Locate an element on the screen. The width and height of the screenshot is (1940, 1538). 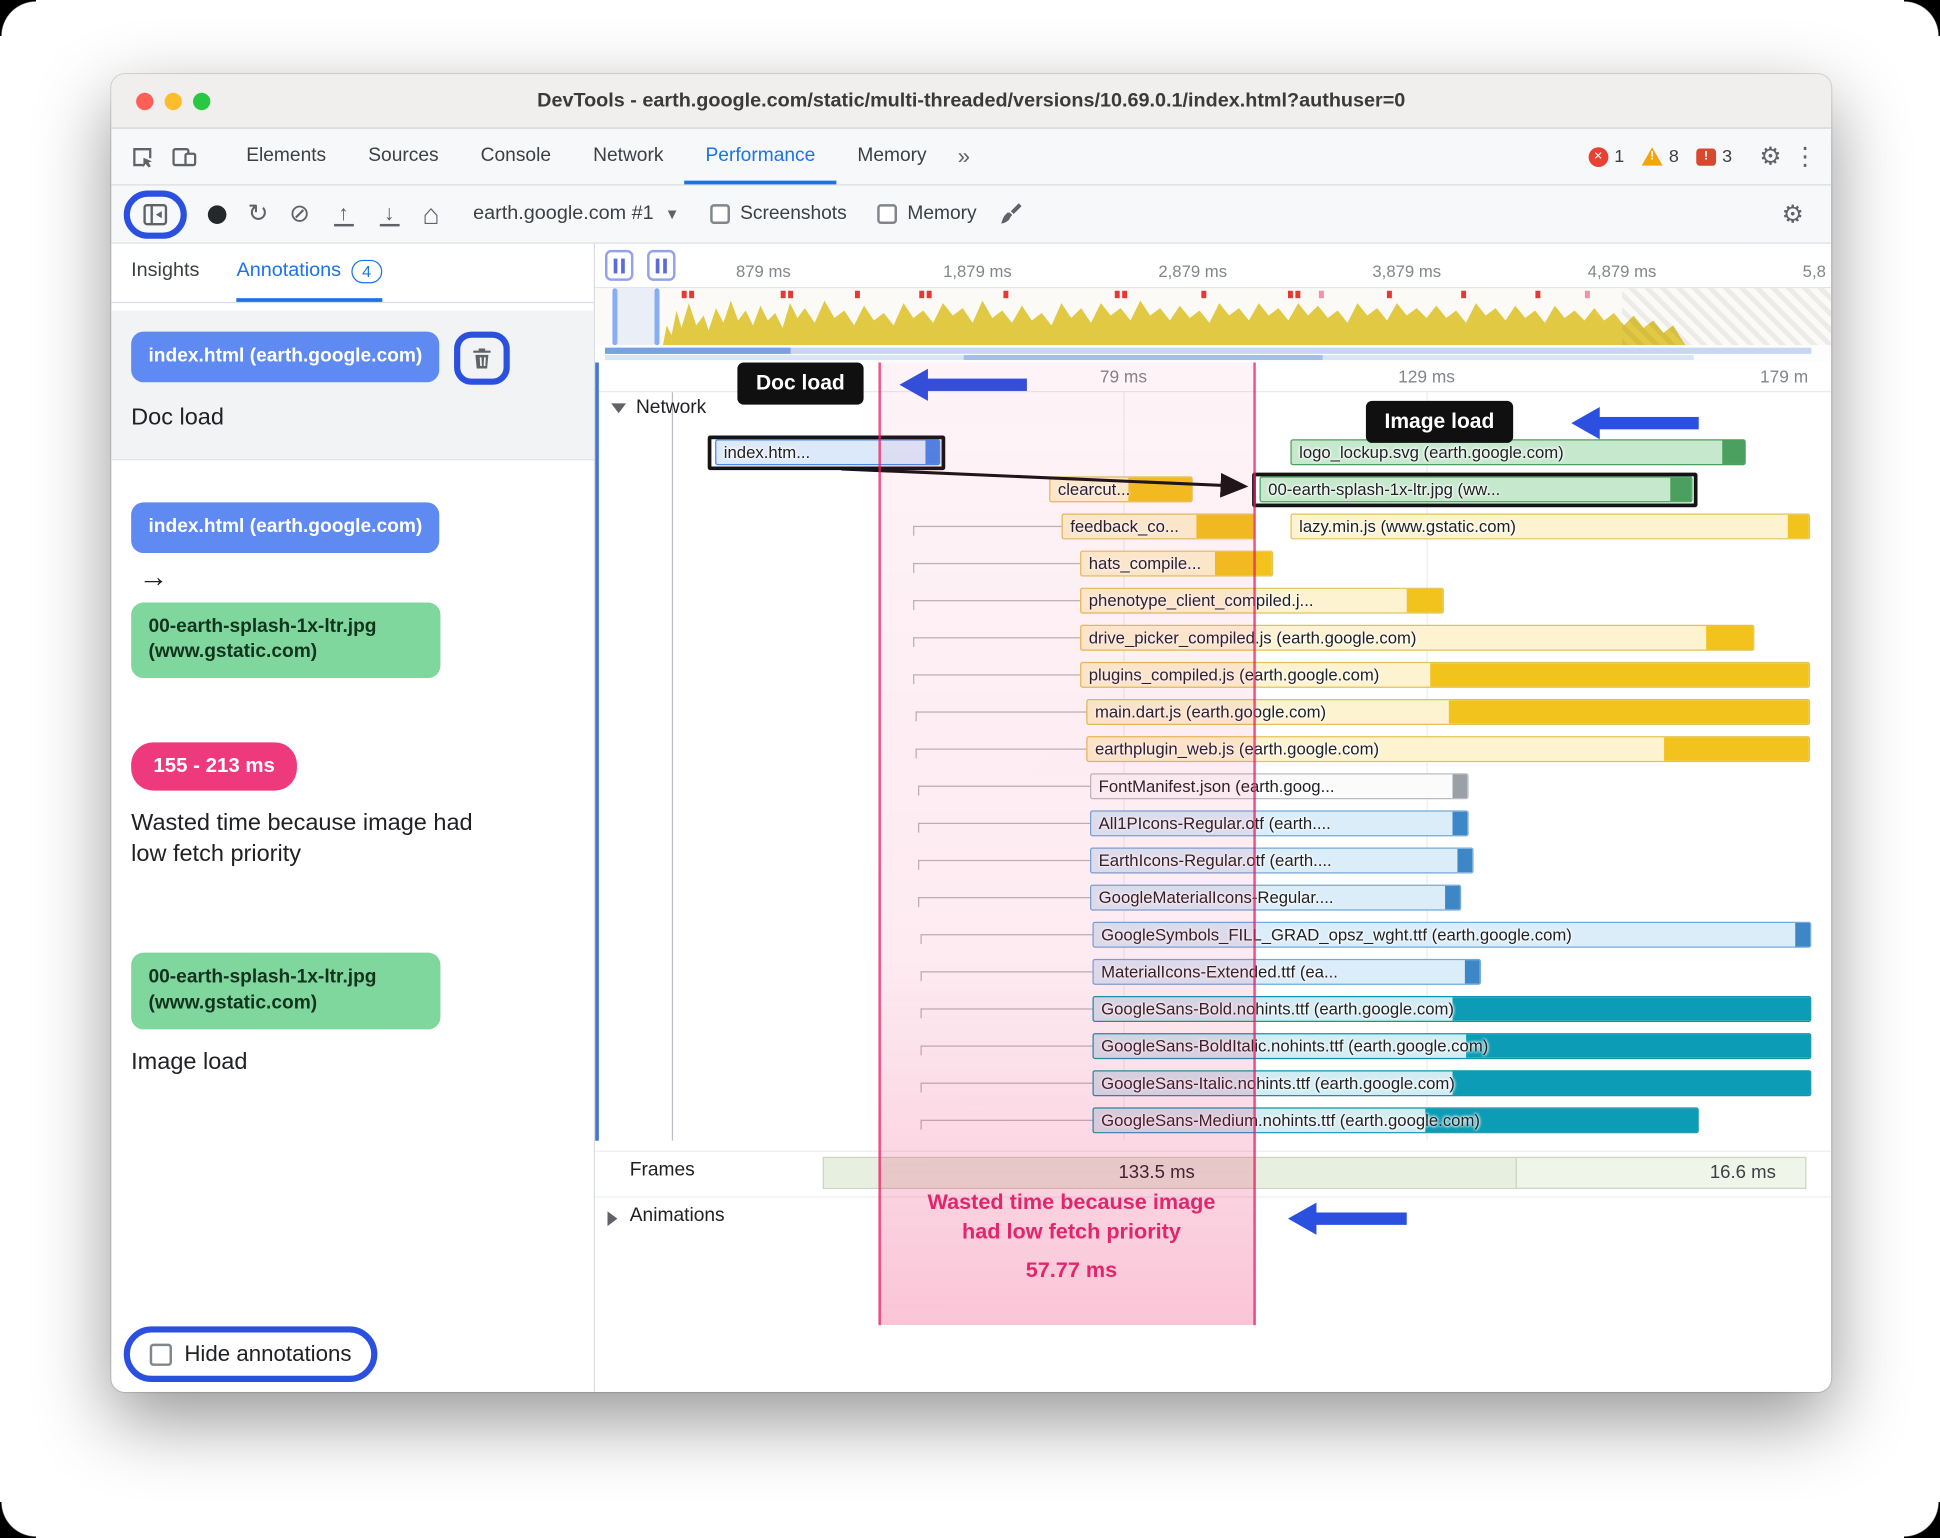
overview-handle-right is located at coordinates (661, 265).